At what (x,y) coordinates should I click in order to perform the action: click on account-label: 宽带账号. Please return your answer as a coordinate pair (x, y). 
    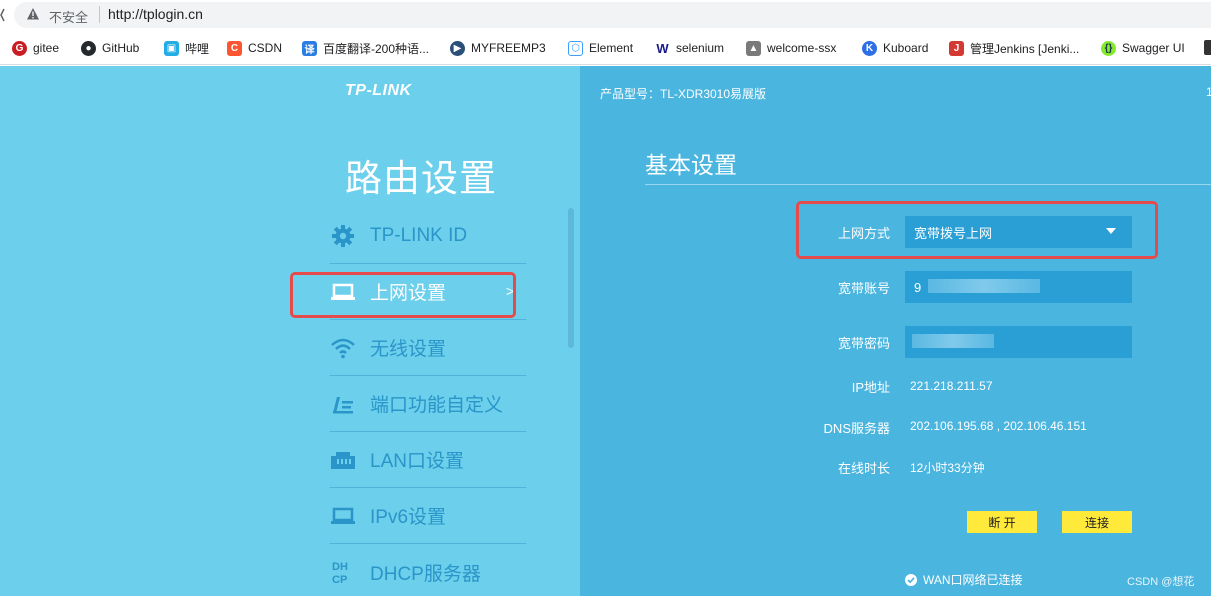
    Looking at the image, I should click on (863, 288).